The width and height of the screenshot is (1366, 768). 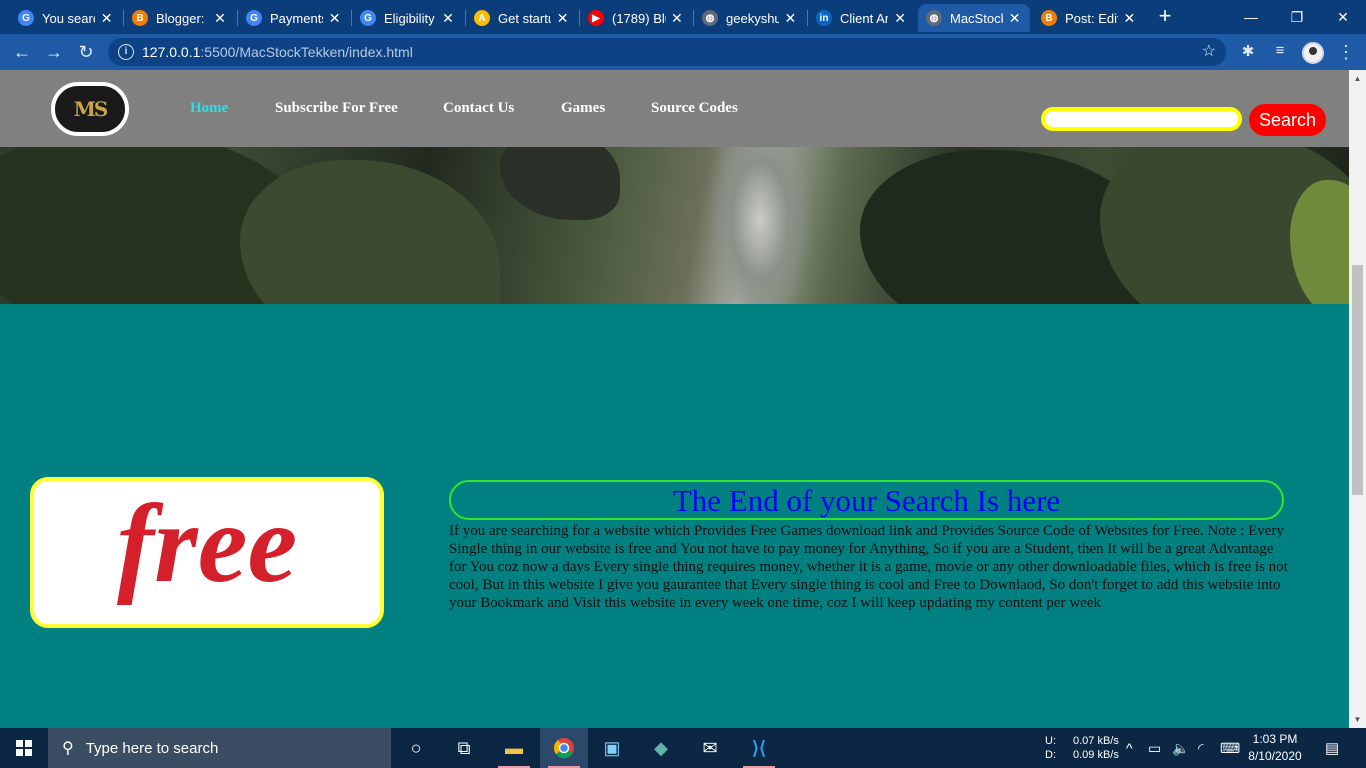 I want to click on tab-title: Eligibility, so click(x=409, y=18).